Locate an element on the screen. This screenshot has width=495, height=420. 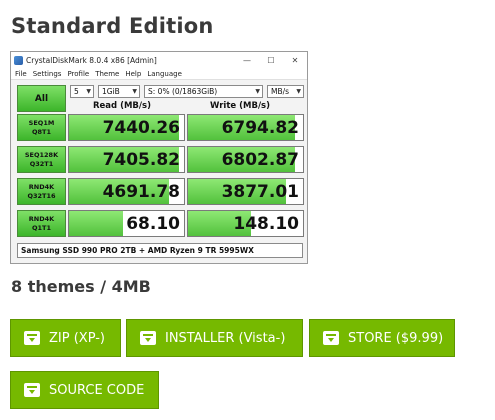
installer-download-button: INSTALLER (Vista-) is located at coordinates (214, 338).